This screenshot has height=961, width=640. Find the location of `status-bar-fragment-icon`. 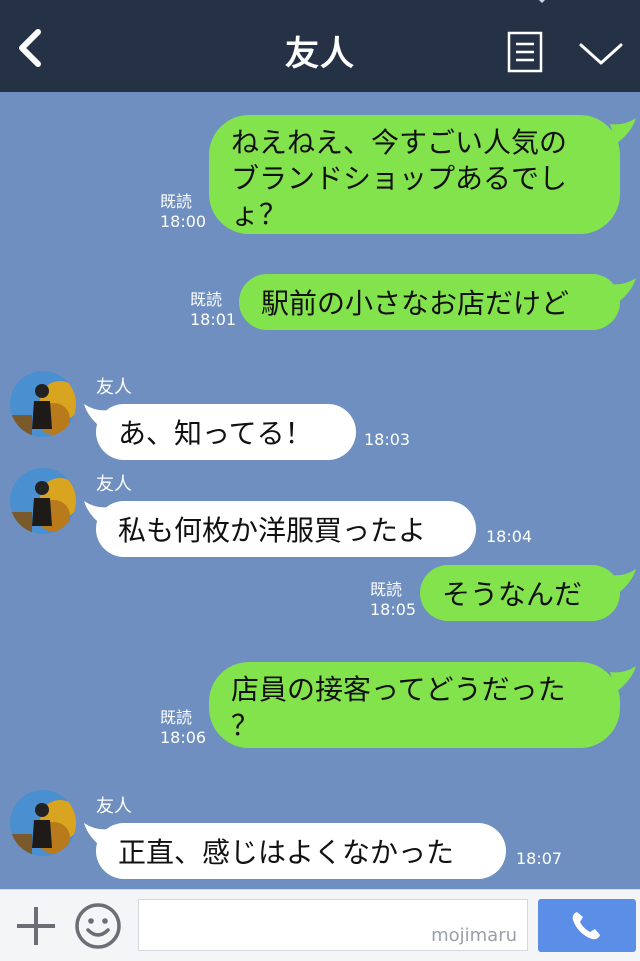

status-bar-fragment-icon is located at coordinates (542, 1).